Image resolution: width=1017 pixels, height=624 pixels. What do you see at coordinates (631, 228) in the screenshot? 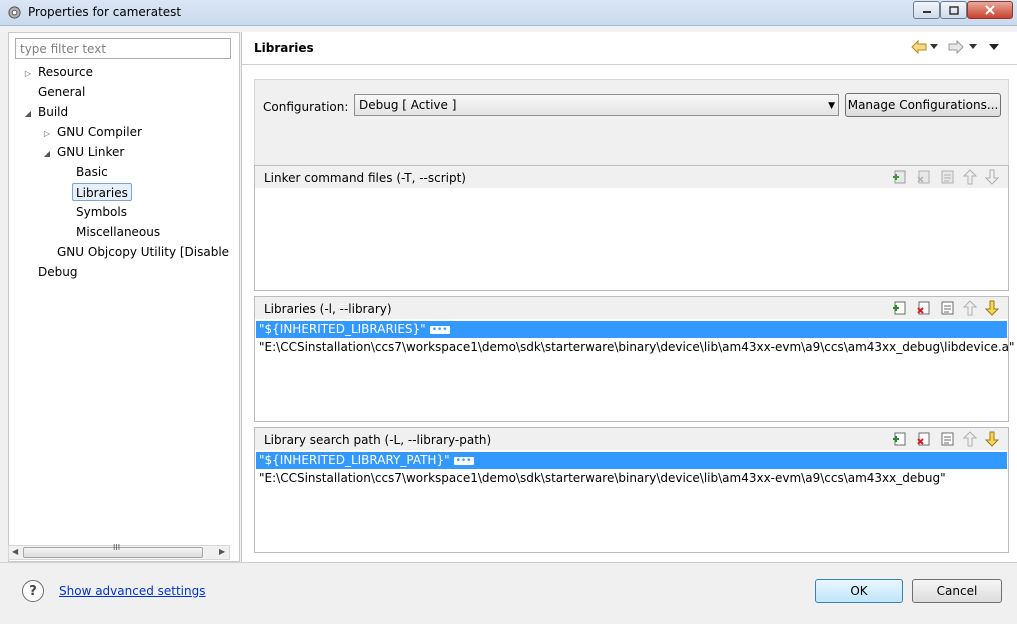
I see `linker-command-files-section: Linker command files (-T, --script)` at bounding box center [631, 228].